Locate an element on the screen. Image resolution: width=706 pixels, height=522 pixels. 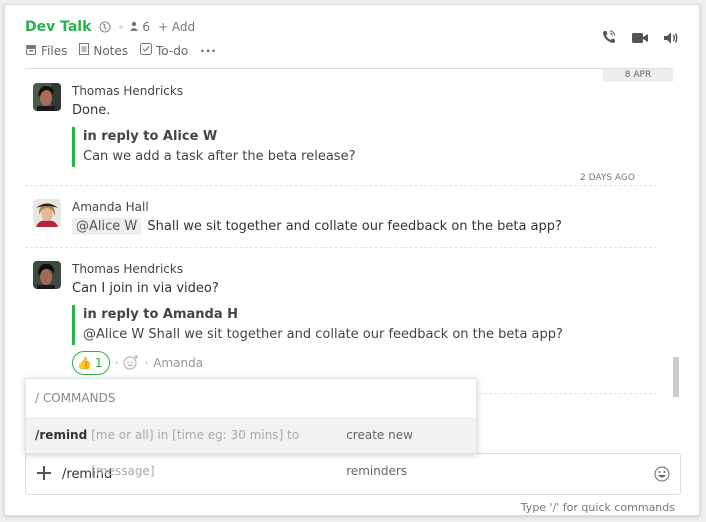
command-description: create new reminders is located at coordinates (379, 453).